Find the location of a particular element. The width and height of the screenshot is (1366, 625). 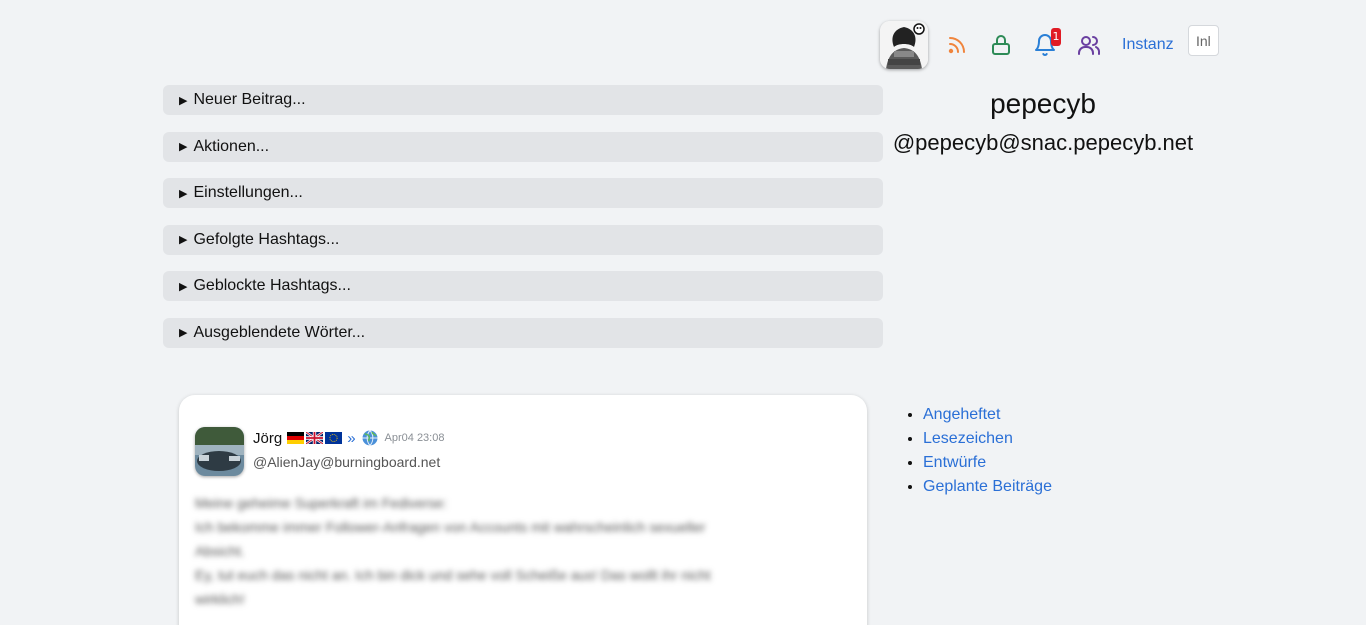

uk-flag-icon is located at coordinates (315, 438).